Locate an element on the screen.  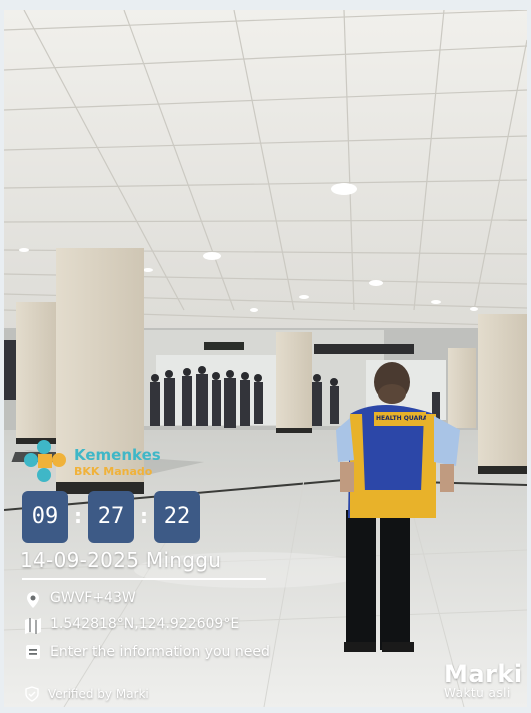
location-pin-icon is located at coordinates (33, 600).